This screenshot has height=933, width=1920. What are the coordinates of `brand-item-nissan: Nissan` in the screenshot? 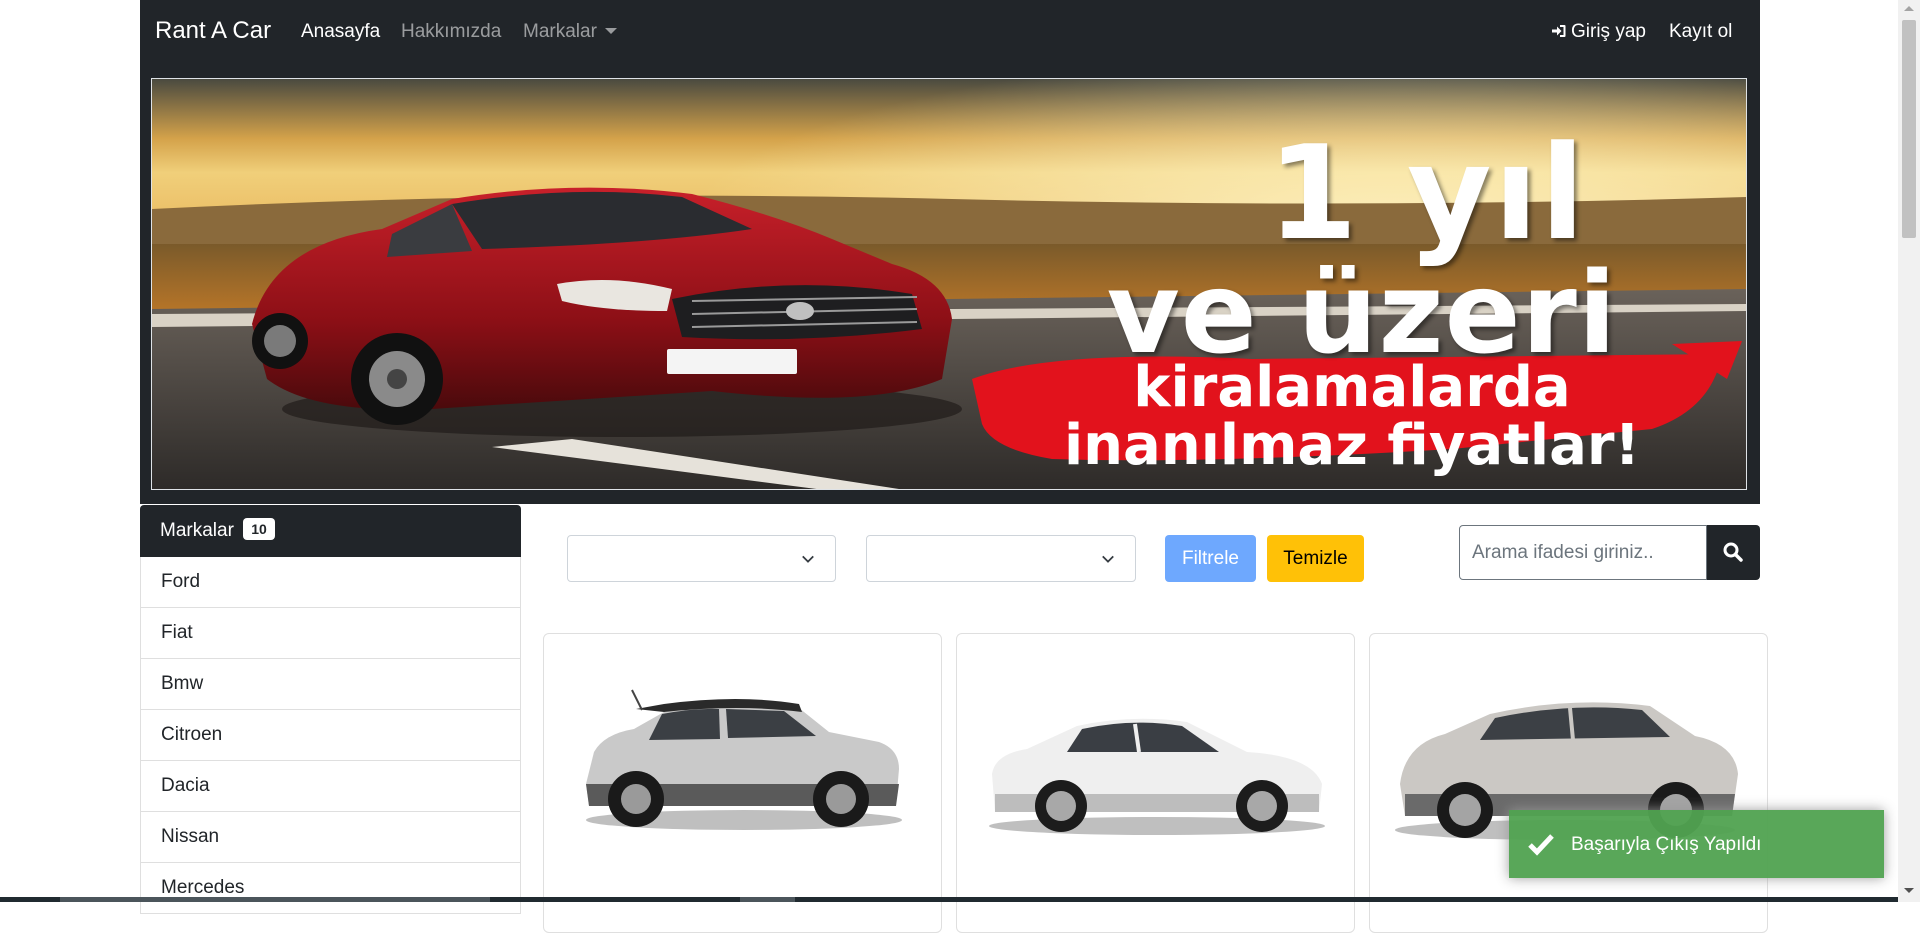 It's located at (330, 837).